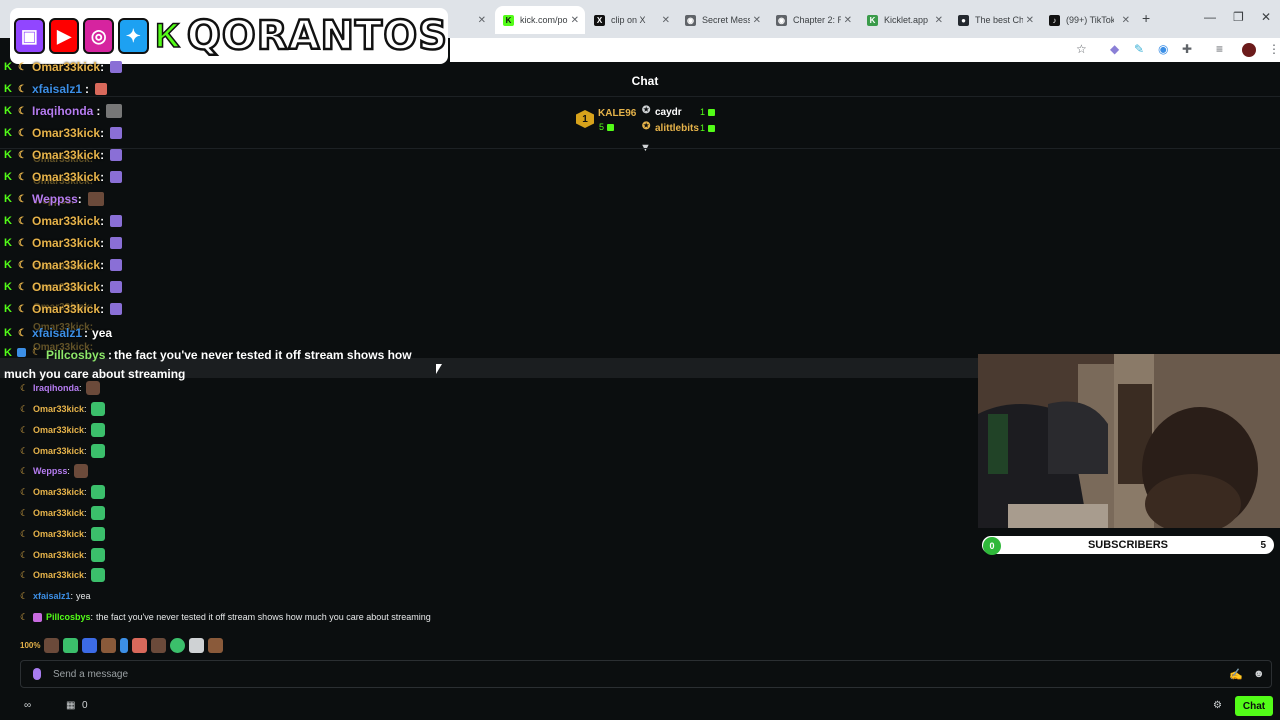  I want to click on microphone-icon, so click(37, 674).